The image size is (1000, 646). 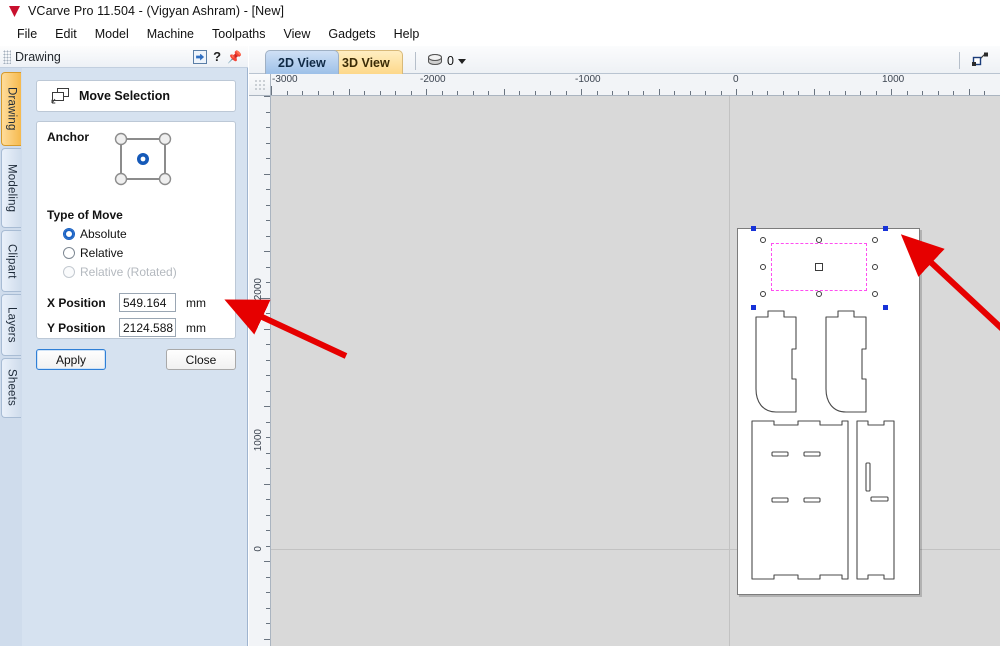 What do you see at coordinates (11, 188) in the screenshot?
I see `sidebar-tab-modeling: Modeling` at bounding box center [11, 188].